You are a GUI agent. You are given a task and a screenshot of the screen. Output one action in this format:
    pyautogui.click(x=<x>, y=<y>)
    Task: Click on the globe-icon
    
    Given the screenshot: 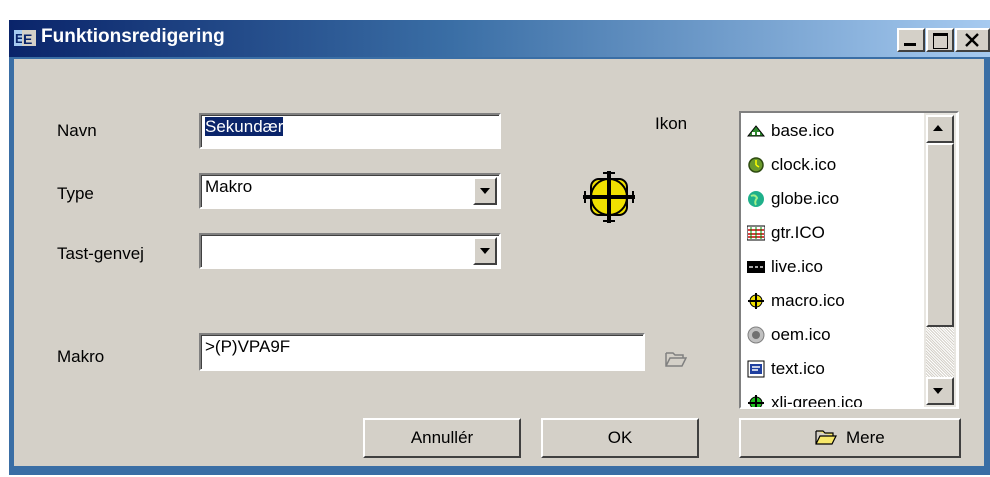 What is the action you would take?
    pyautogui.click(x=756, y=199)
    